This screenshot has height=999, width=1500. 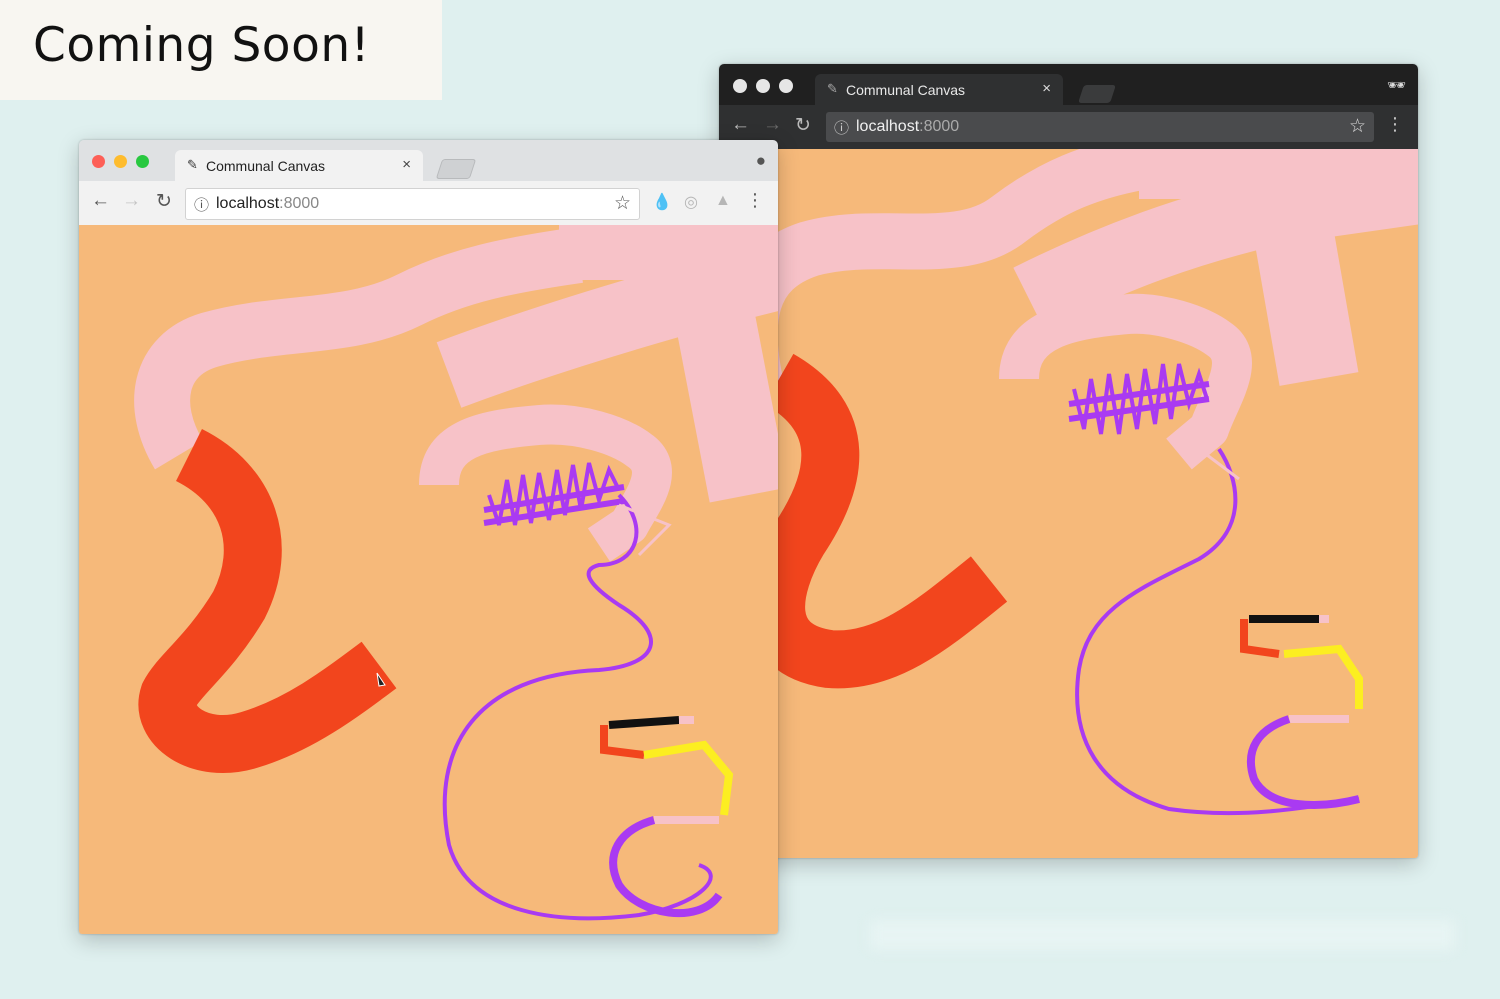 I want to click on tab-strip: ✎ Communal Canvas × ●, so click(x=428, y=160).